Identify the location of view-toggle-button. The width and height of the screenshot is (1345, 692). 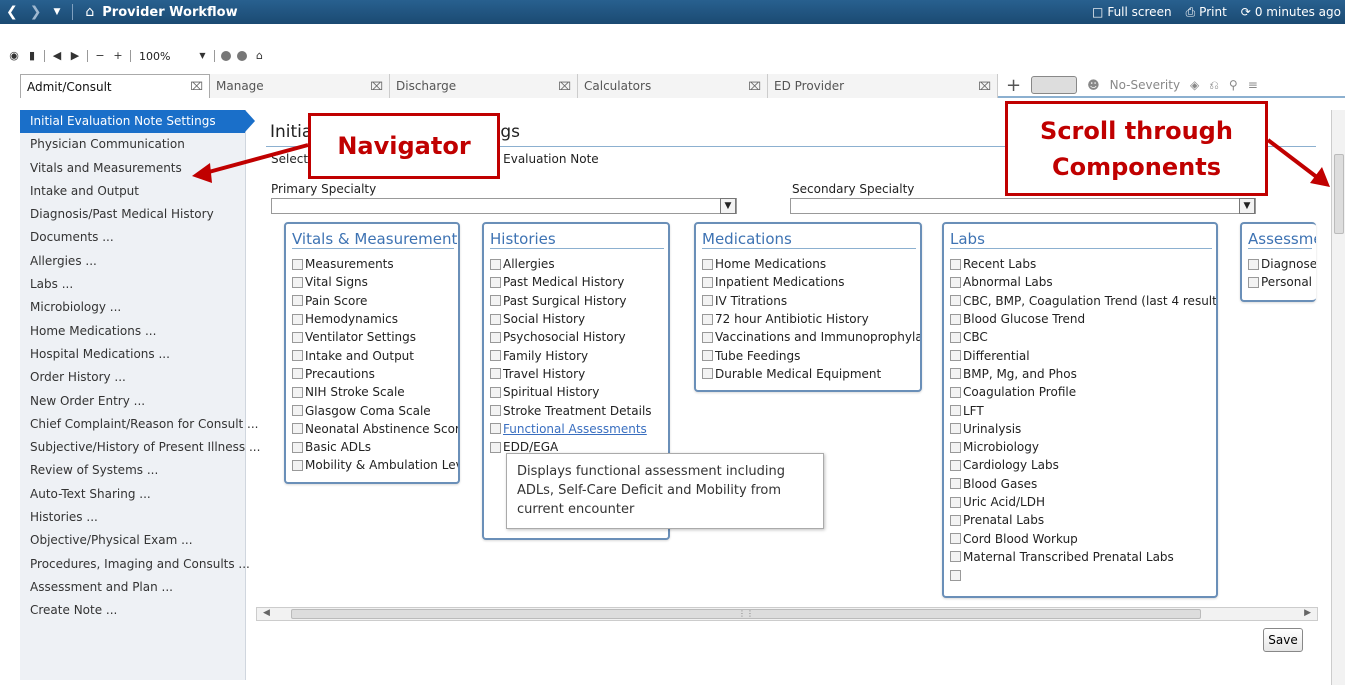
(1054, 85).